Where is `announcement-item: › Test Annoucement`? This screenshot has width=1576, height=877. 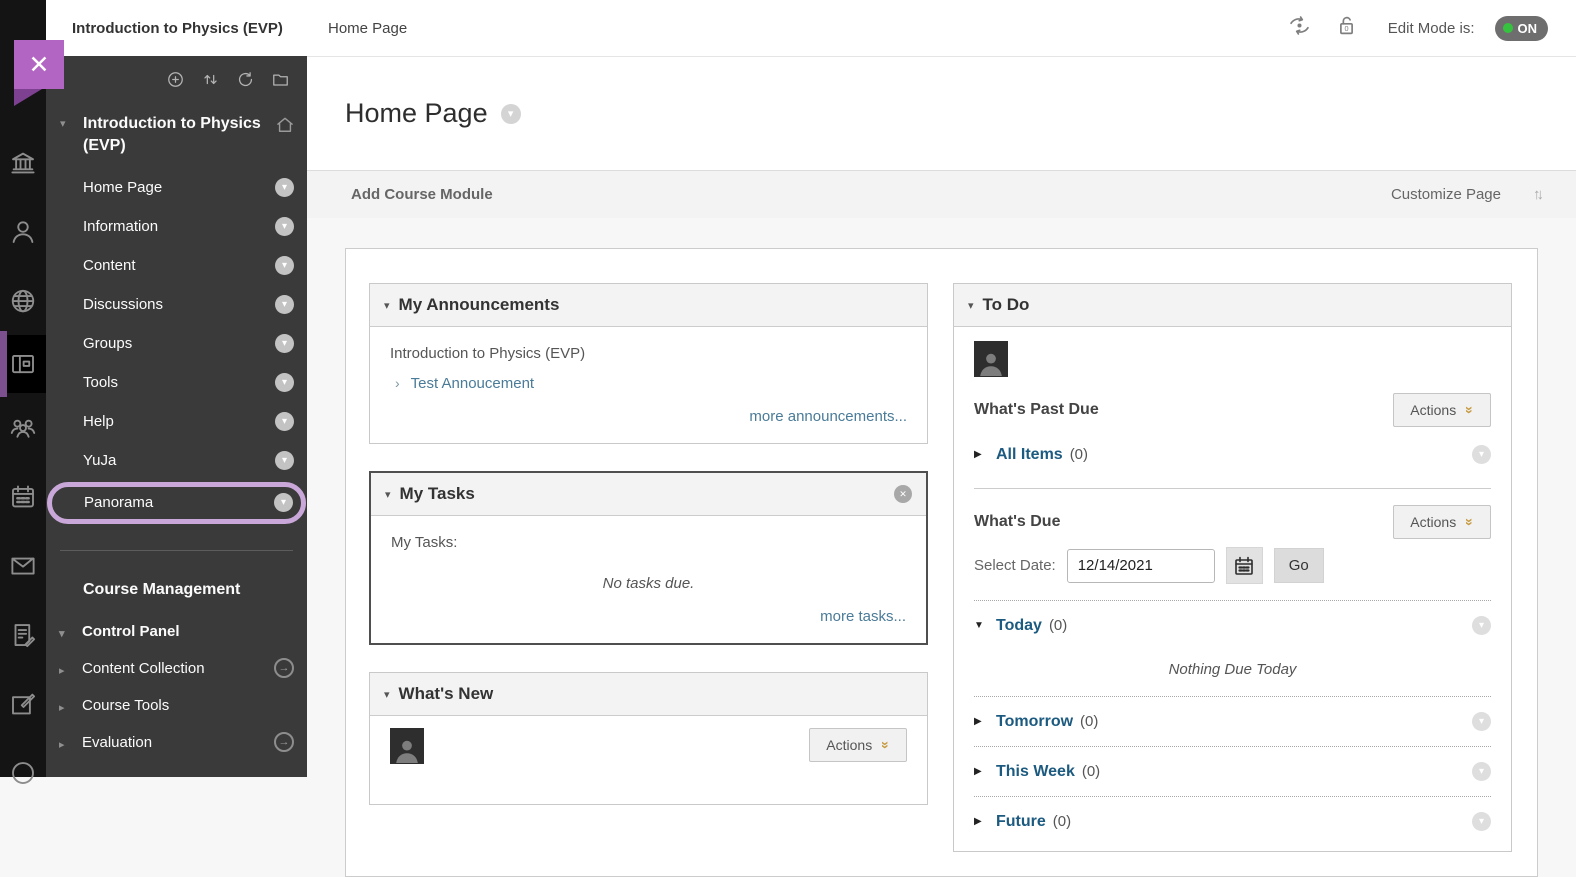 announcement-item: › Test Annoucement is located at coordinates (651, 383).